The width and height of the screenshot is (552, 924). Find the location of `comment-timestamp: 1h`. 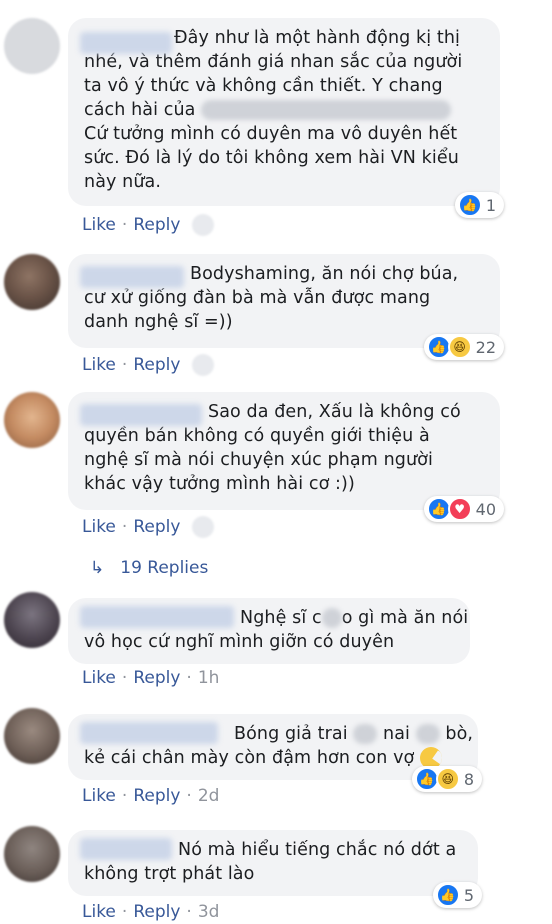

comment-timestamp: 1h is located at coordinates (209, 678).